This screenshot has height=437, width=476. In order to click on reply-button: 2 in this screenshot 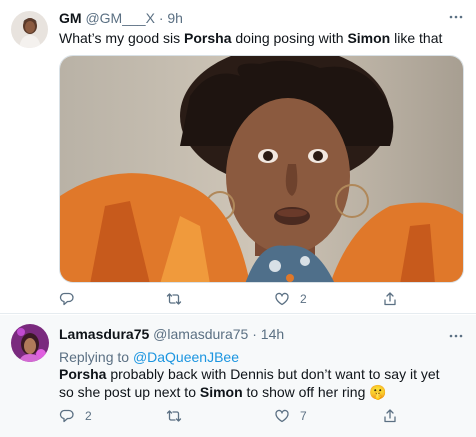, I will do `click(75, 416)`.